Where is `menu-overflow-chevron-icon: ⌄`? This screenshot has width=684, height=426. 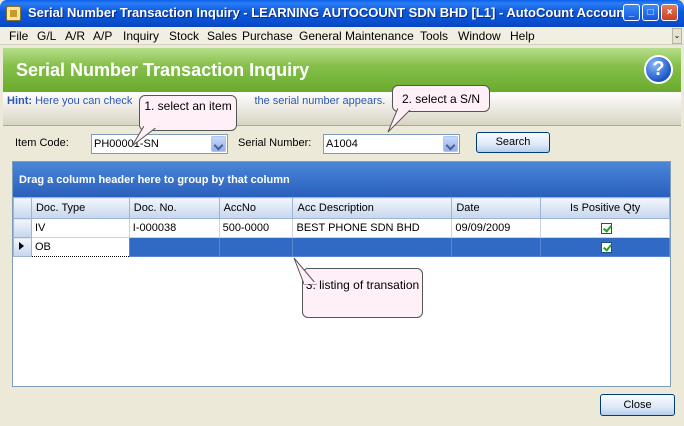
menu-overflow-chevron-icon: ⌄ is located at coordinates (677, 36).